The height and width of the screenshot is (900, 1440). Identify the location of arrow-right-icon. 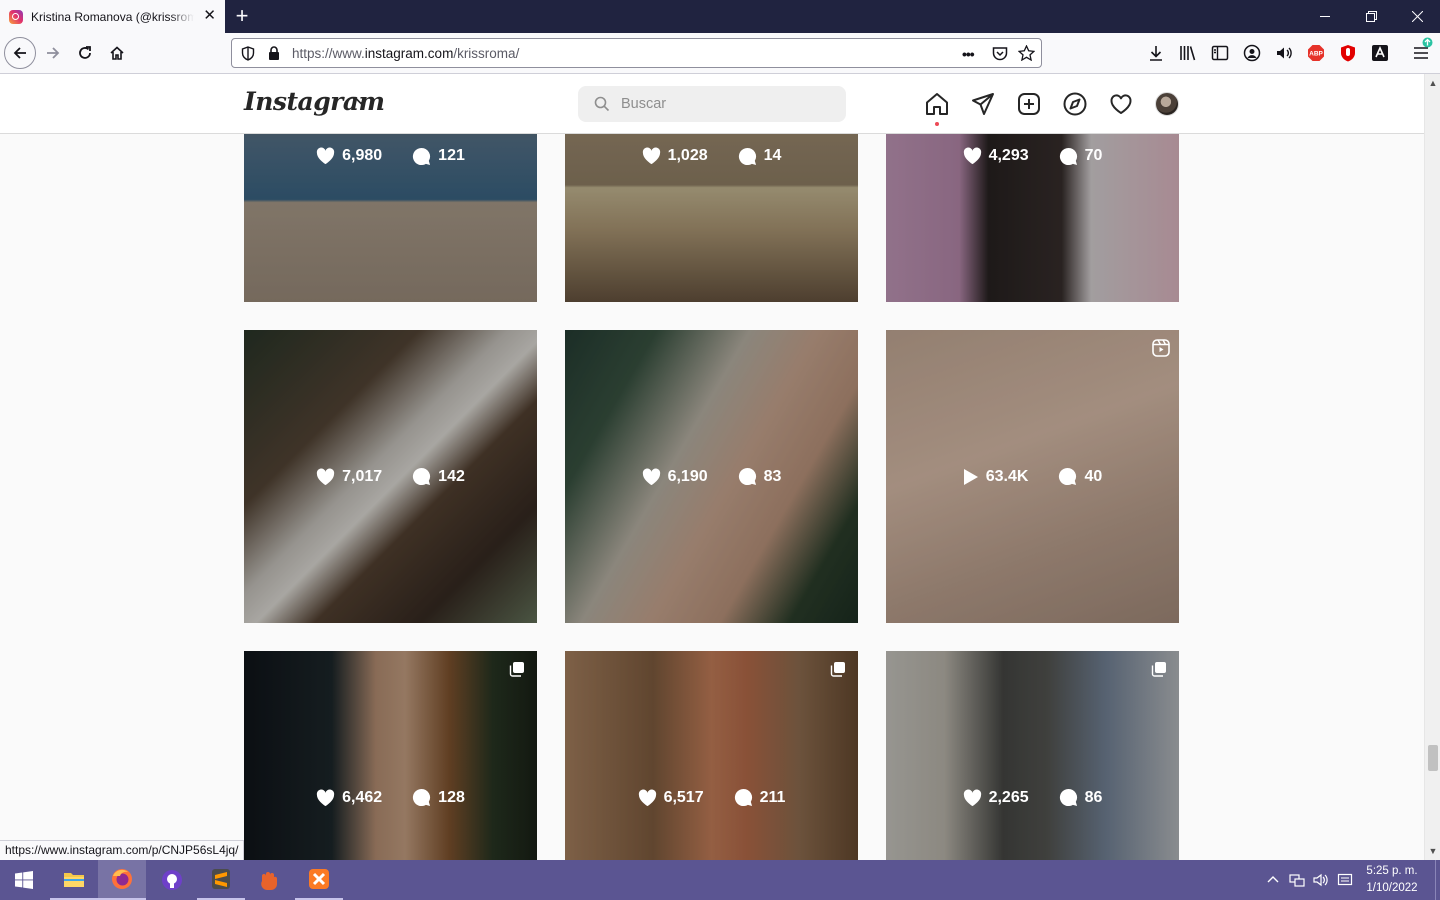
(53, 53).